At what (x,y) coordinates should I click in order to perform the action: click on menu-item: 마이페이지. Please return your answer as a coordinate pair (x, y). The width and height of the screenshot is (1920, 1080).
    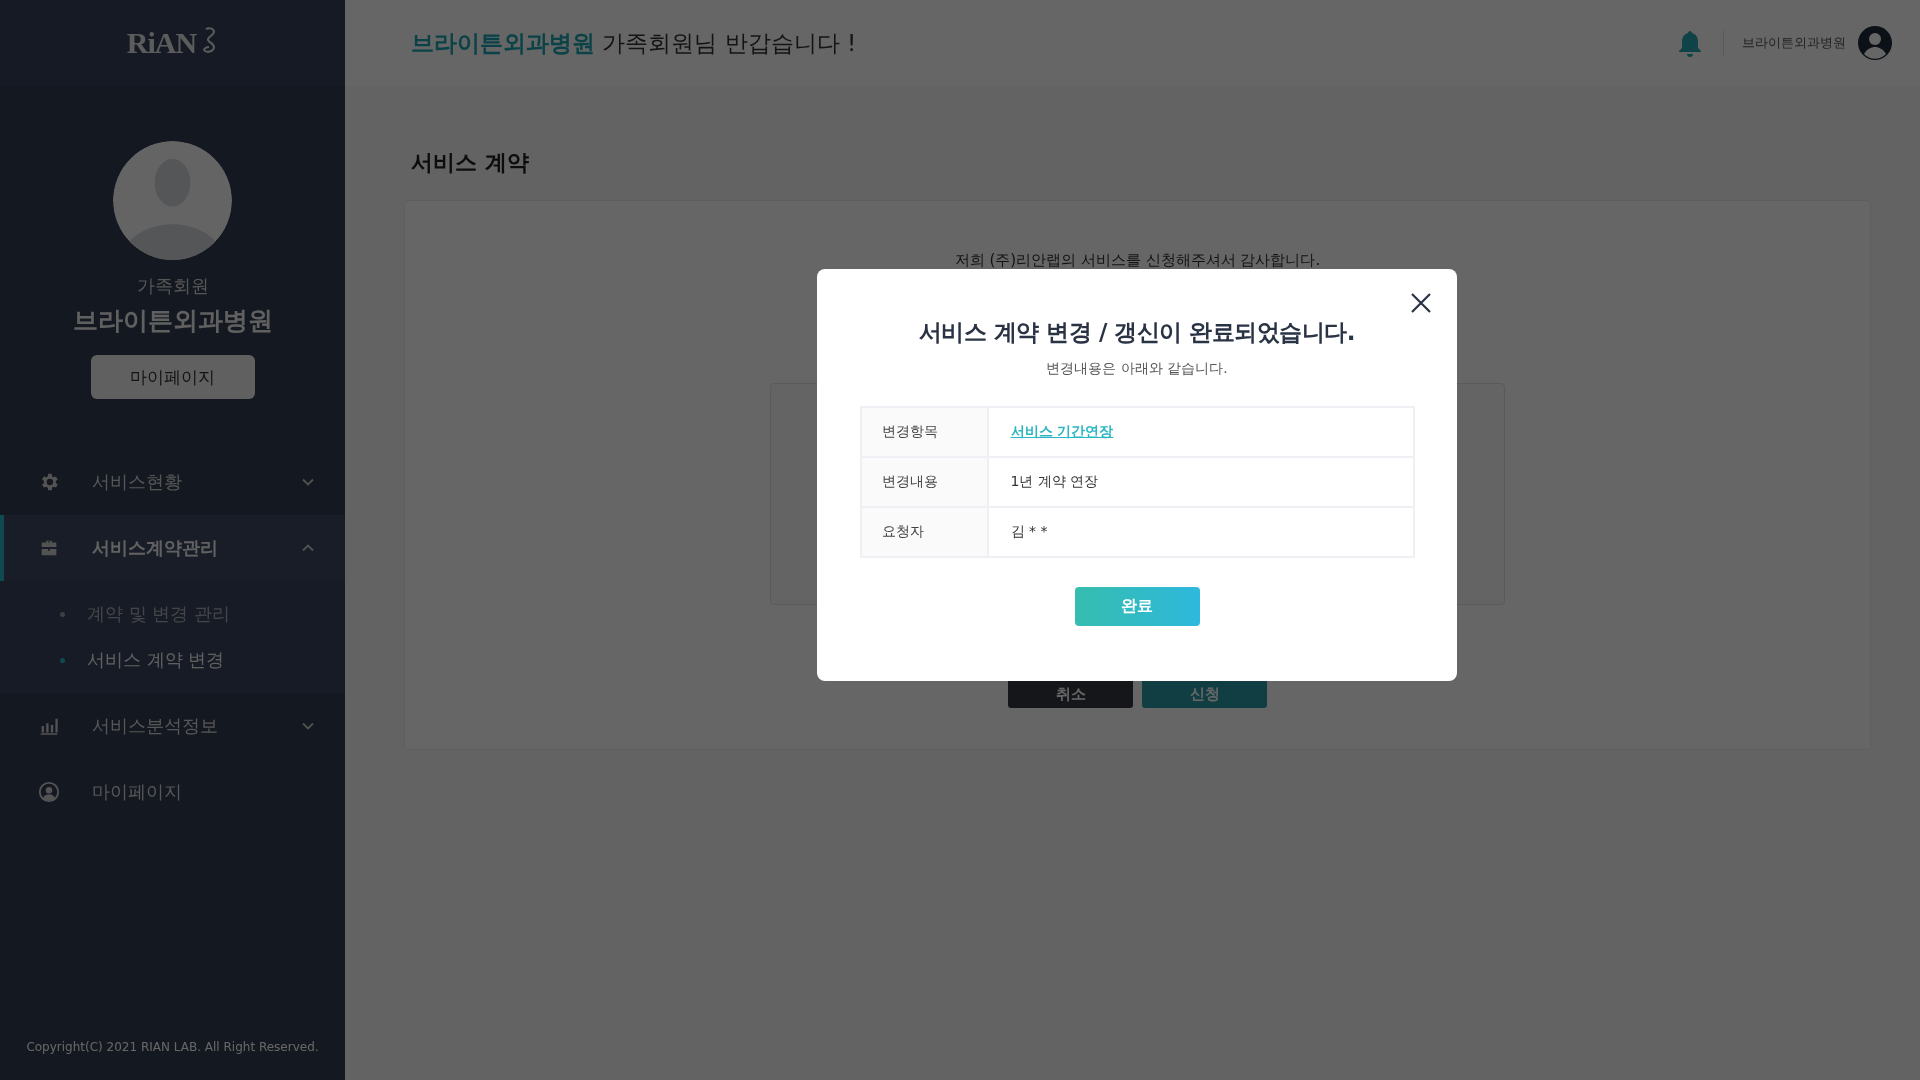
    Looking at the image, I should click on (172, 792).